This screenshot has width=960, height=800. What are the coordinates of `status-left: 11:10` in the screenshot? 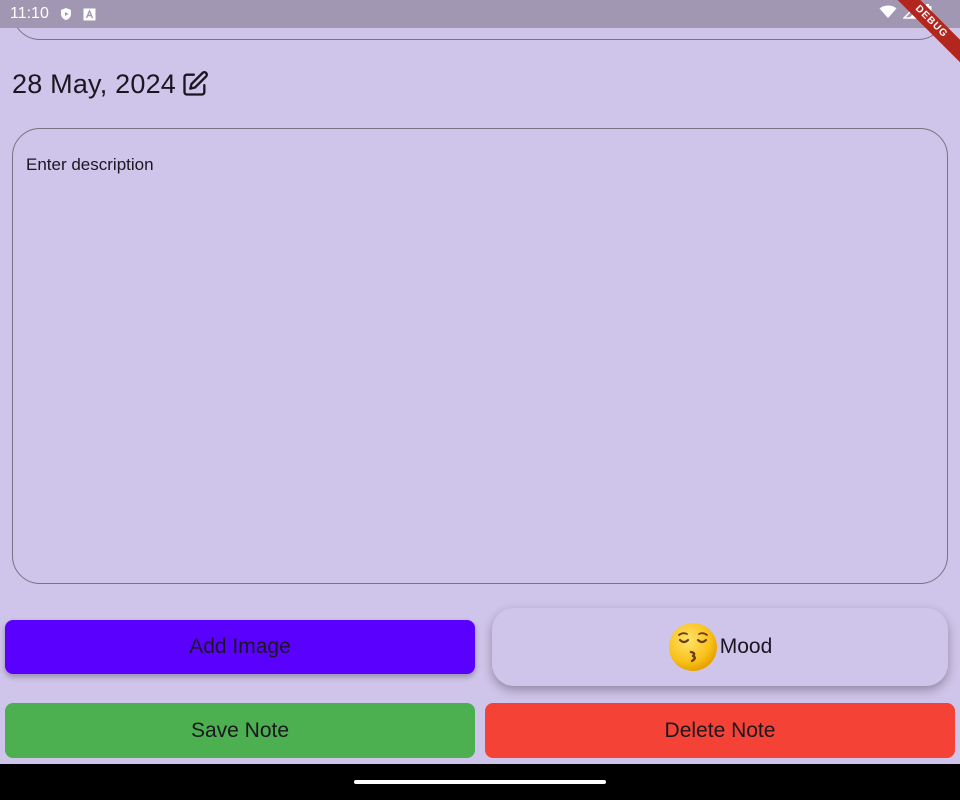 It's located at (53, 14).